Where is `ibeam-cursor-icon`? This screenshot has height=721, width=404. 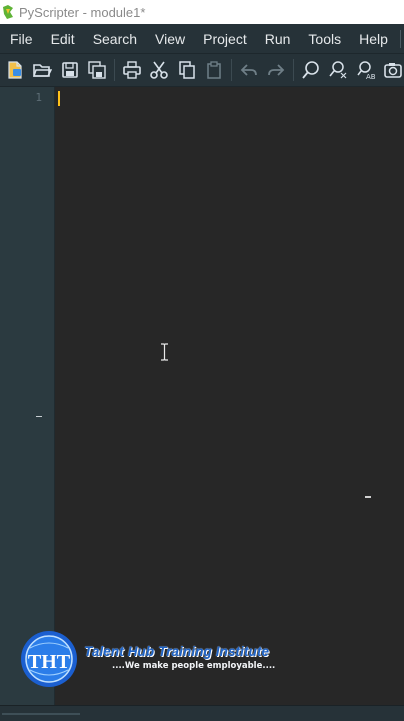 ibeam-cursor-icon is located at coordinates (164, 352).